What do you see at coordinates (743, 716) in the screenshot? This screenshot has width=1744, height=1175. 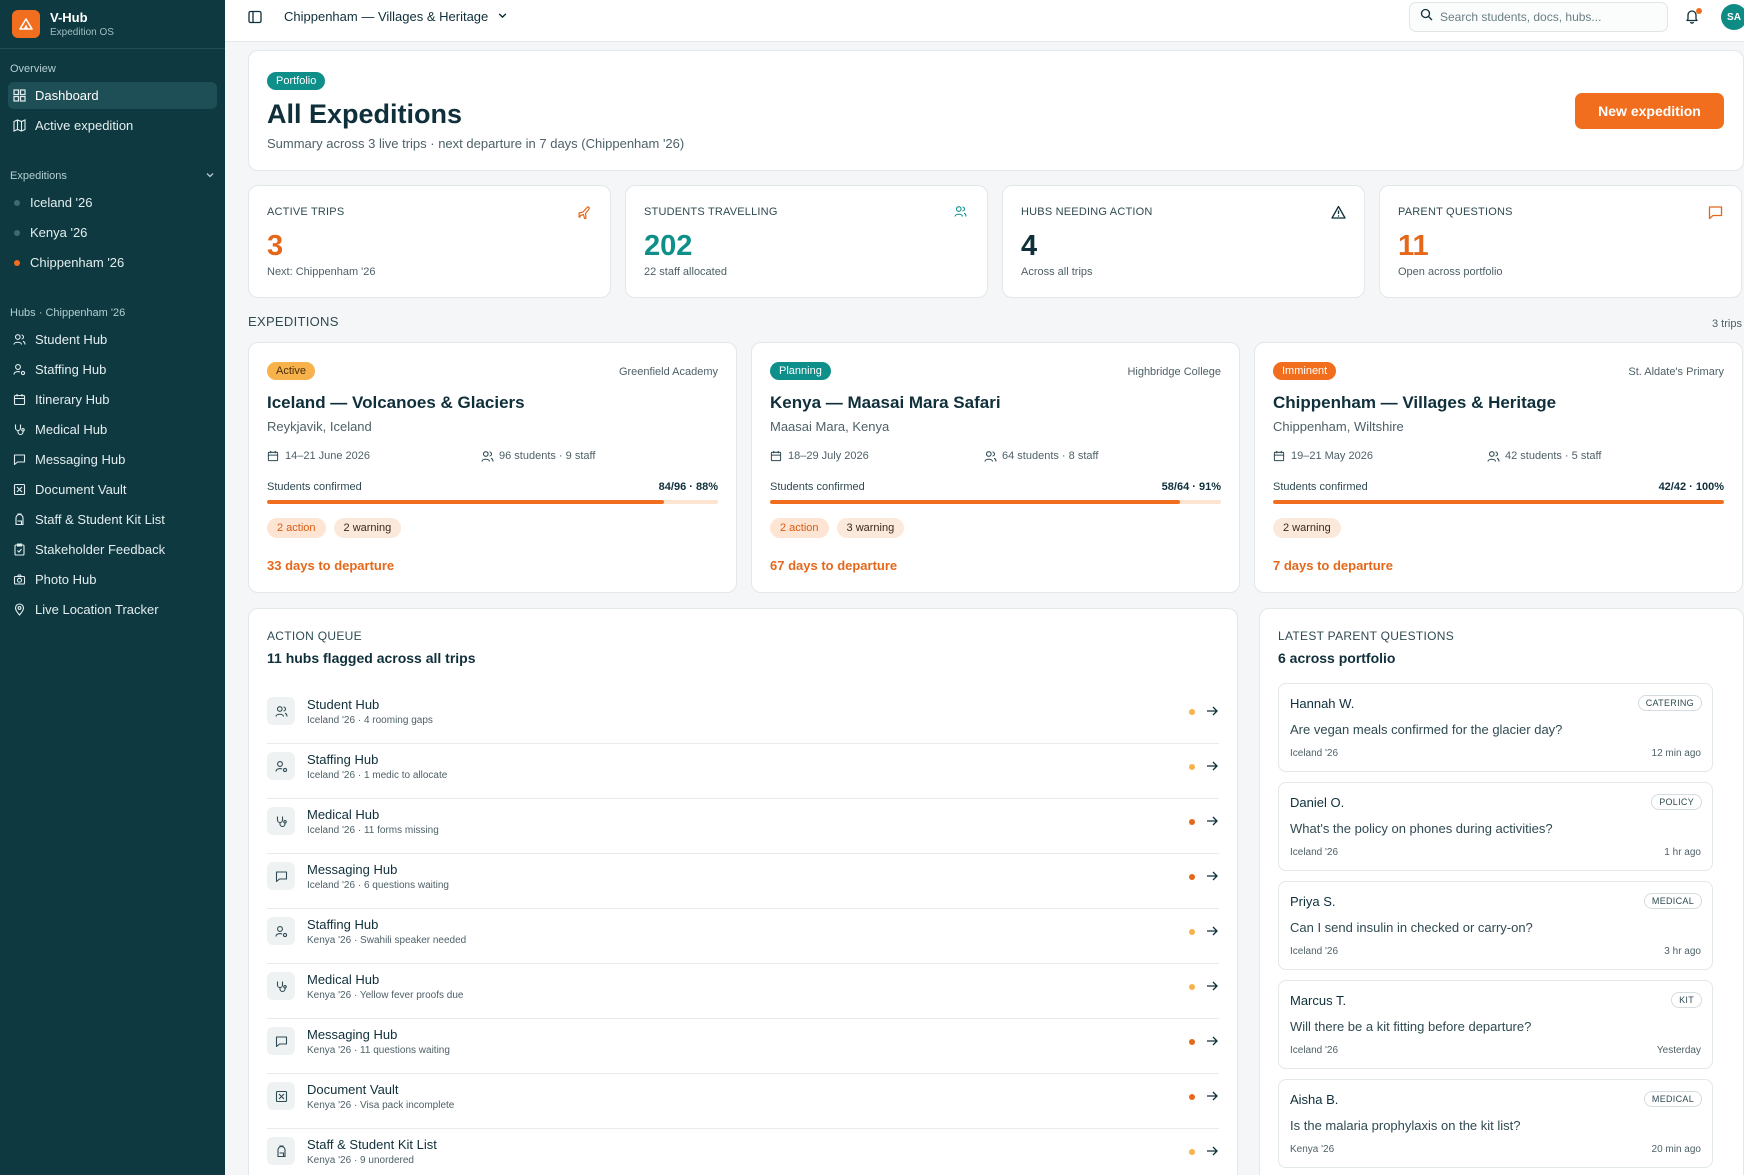 I see `queue-row: Student Hub Iceland '26 · 4 rooming gaps` at bounding box center [743, 716].